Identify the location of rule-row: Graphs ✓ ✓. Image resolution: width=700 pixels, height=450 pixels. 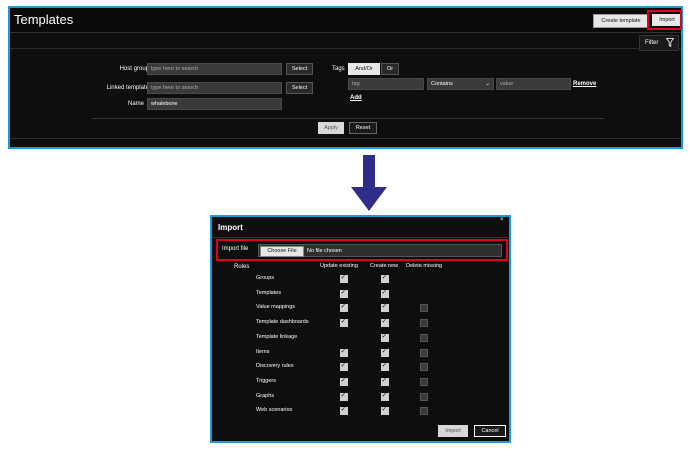
(381, 398).